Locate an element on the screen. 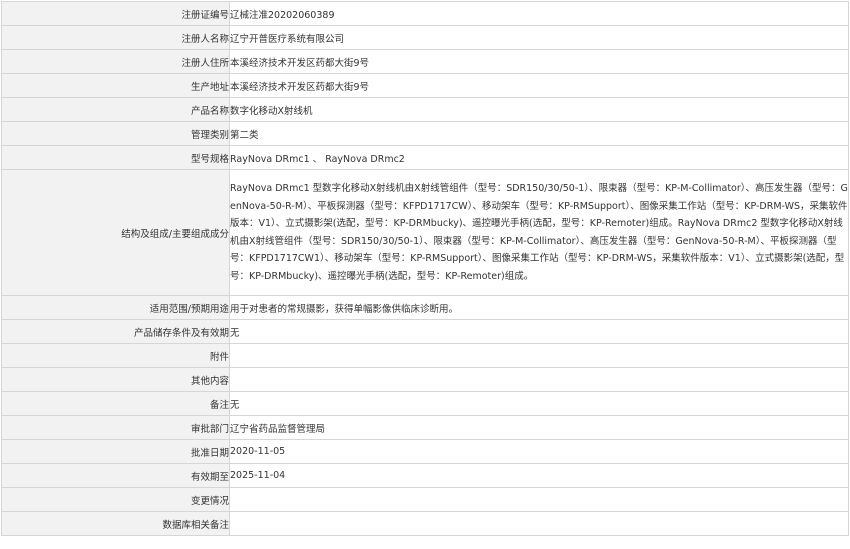 The image size is (850, 549). table-row: 注册证编号 辽械注准20202060389 is located at coordinates (425, 13).